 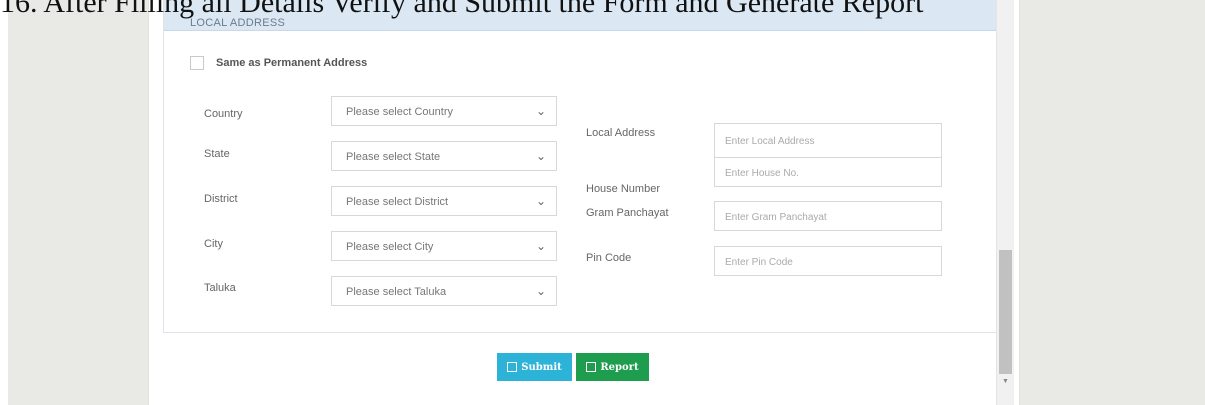 I want to click on pin-code-placeholder: Enter Pin Code, so click(x=759, y=262).